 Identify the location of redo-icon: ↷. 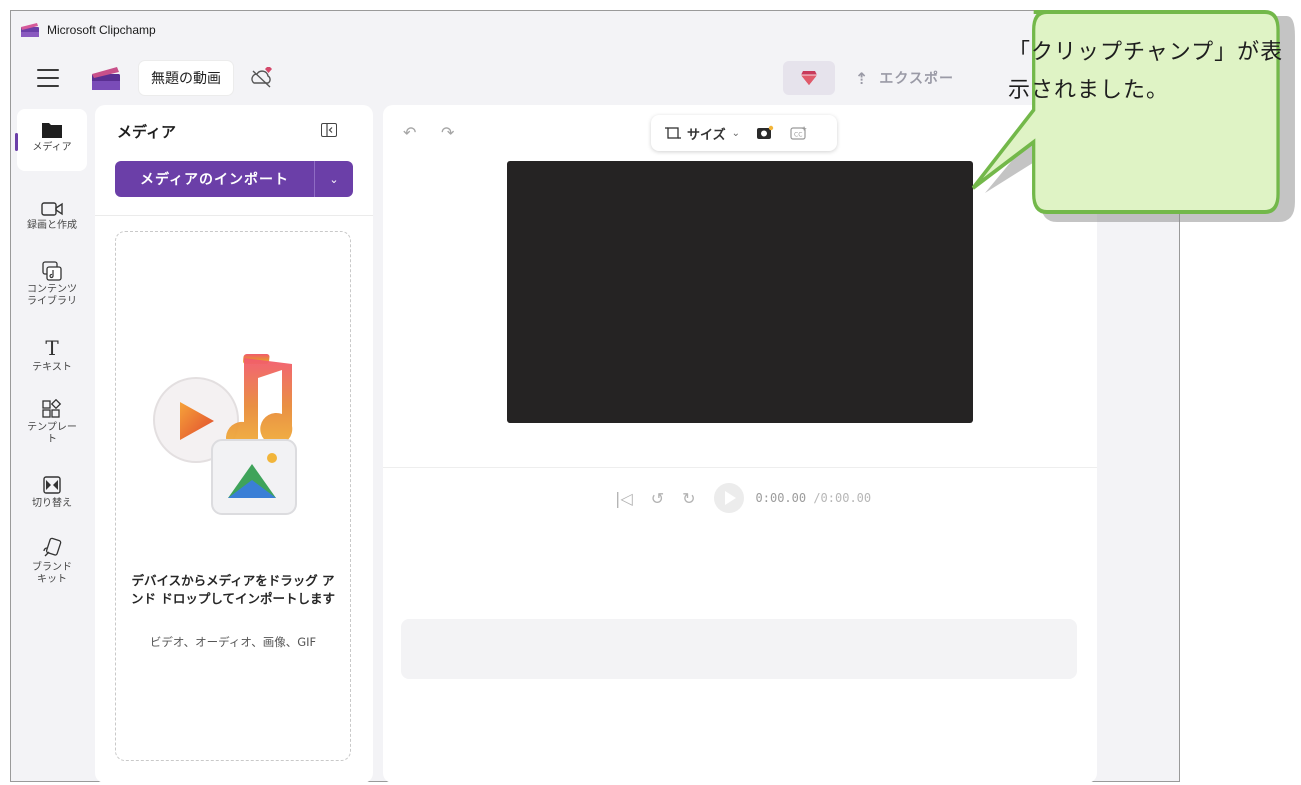
(447, 132).